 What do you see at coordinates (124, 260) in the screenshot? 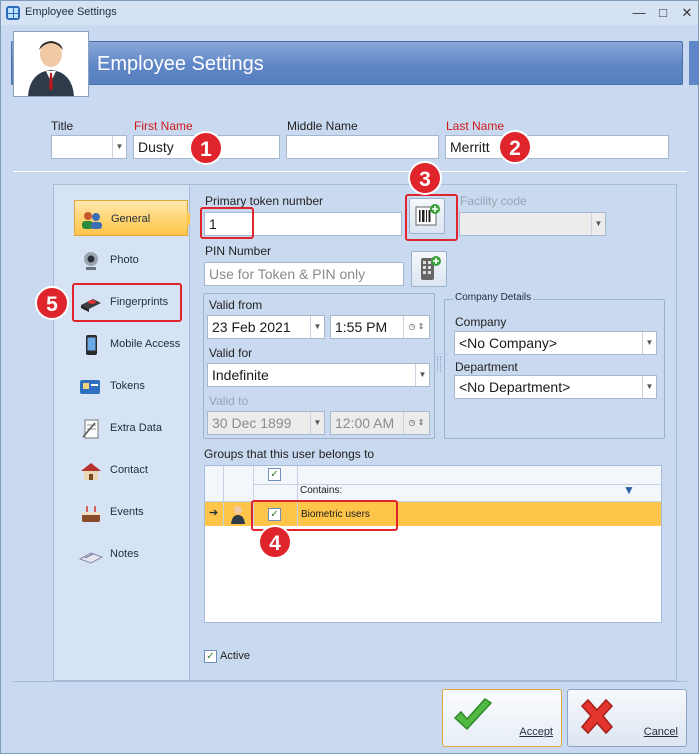
I see `nav-label-photo: Photo` at bounding box center [124, 260].